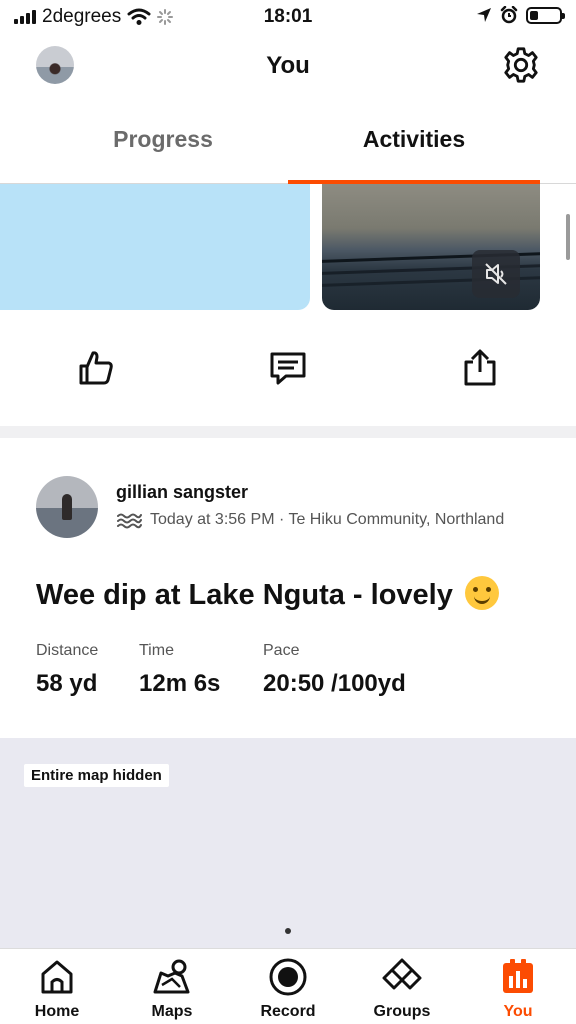 This screenshot has width=576, height=1024. What do you see at coordinates (244, 595) in the screenshot?
I see `activity-title-text: Wee dip at Lake Nguta - lovely` at bounding box center [244, 595].